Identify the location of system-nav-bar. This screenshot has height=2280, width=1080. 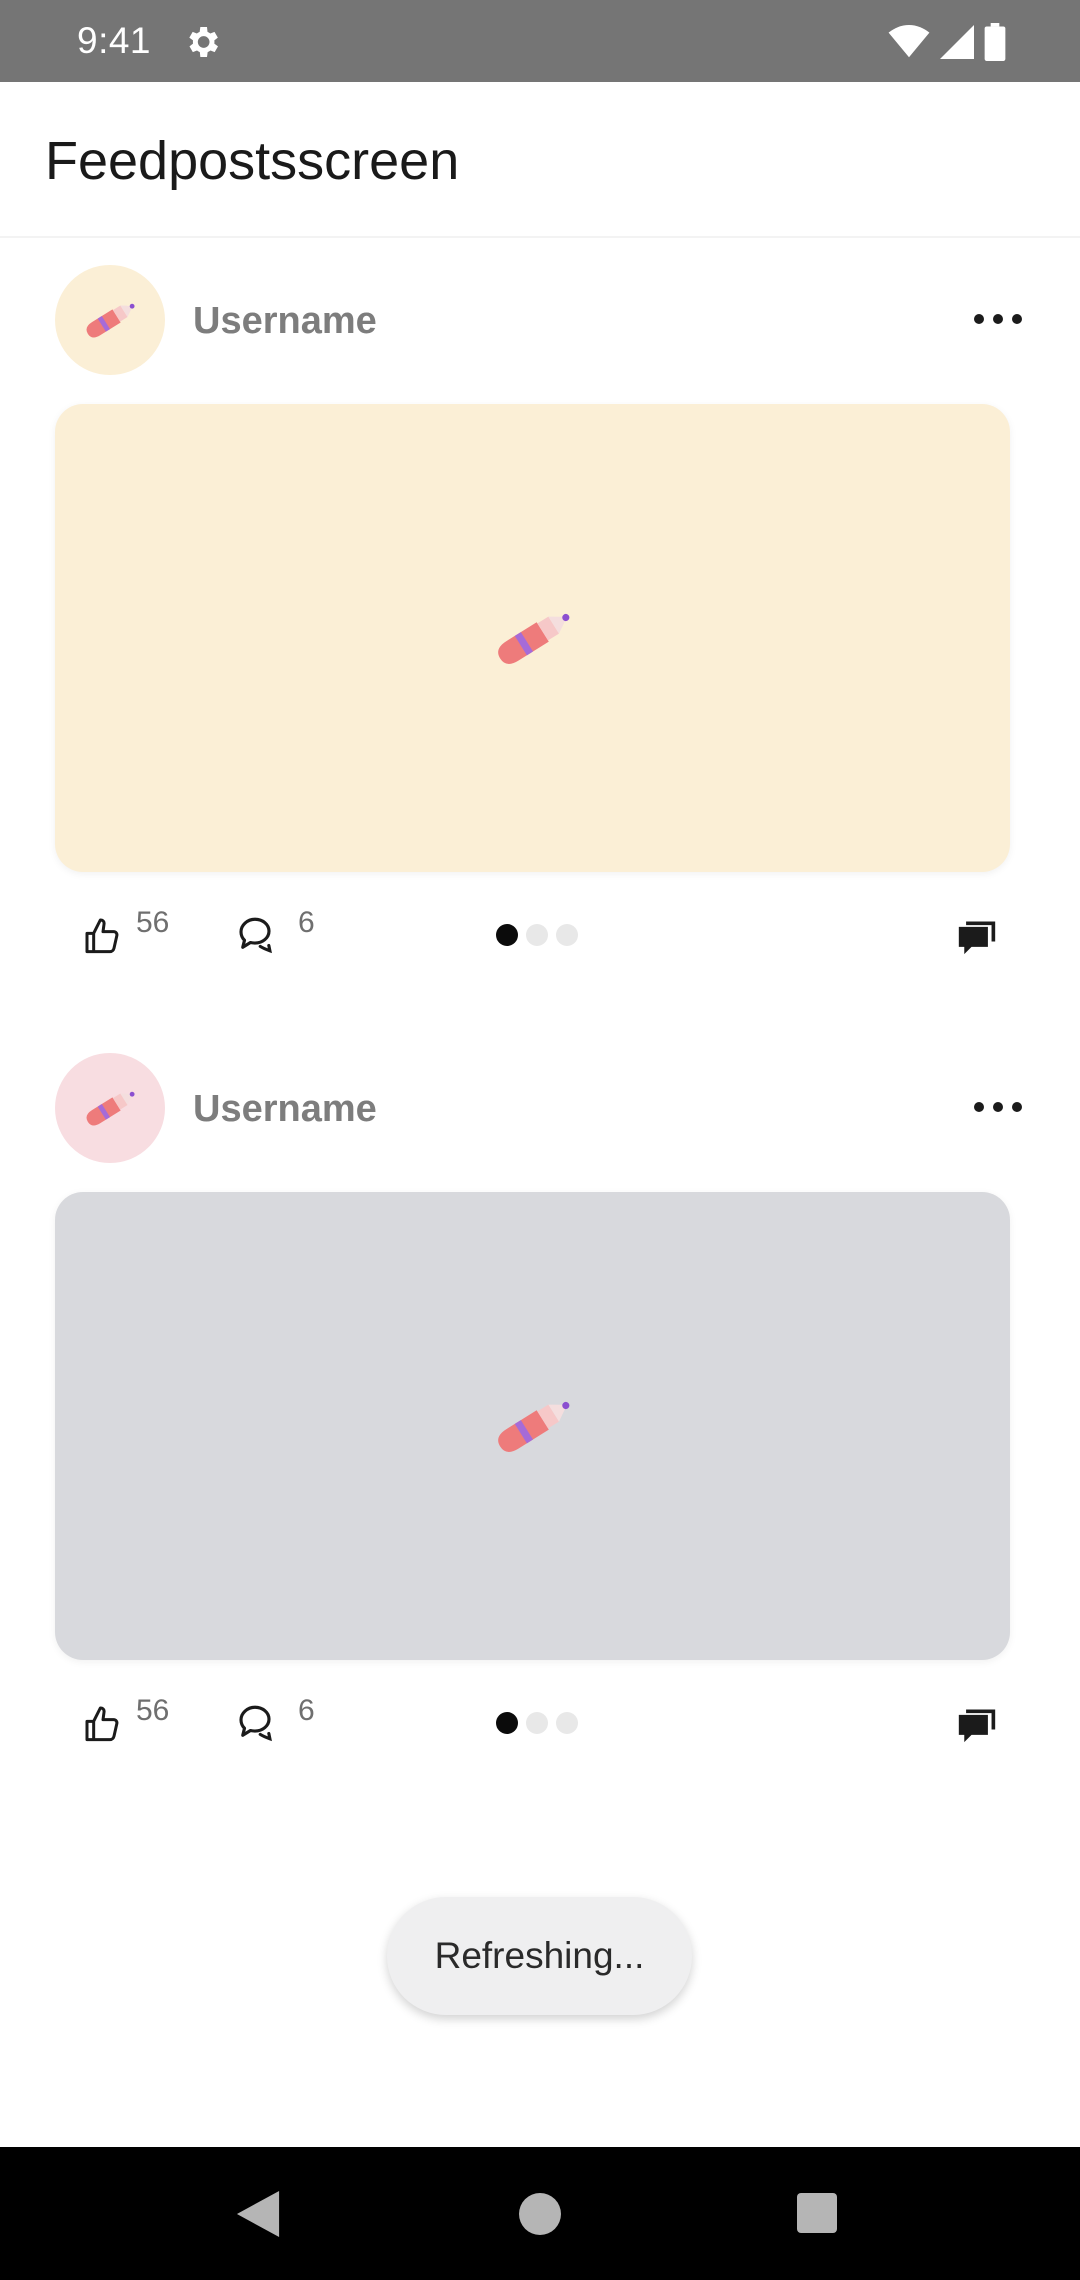
(540, 2213).